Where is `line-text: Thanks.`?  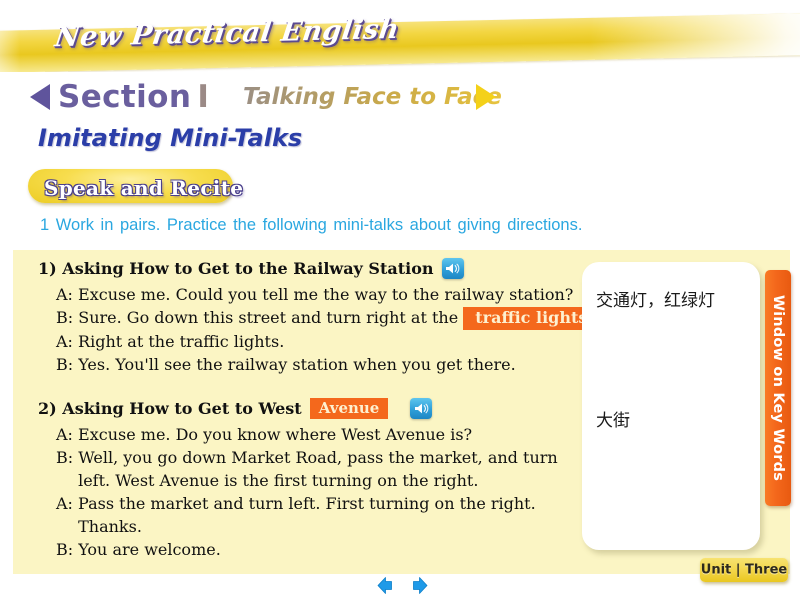
line-text: Thanks. is located at coordinates (110, 526).